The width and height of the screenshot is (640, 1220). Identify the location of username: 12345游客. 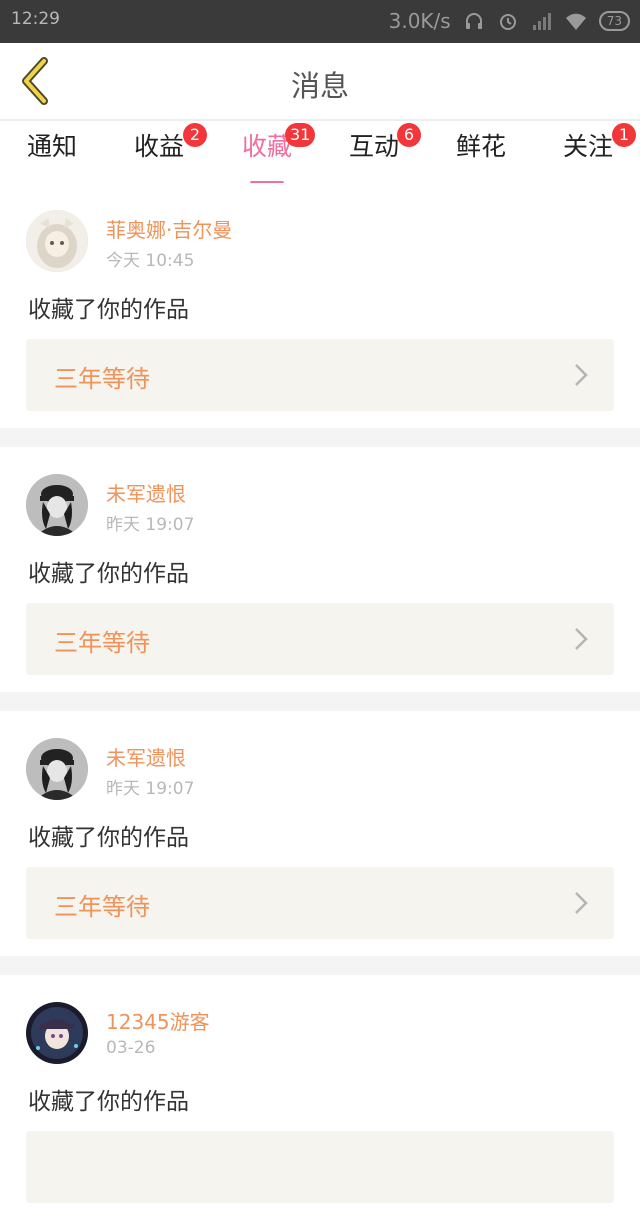
(158, 1020).